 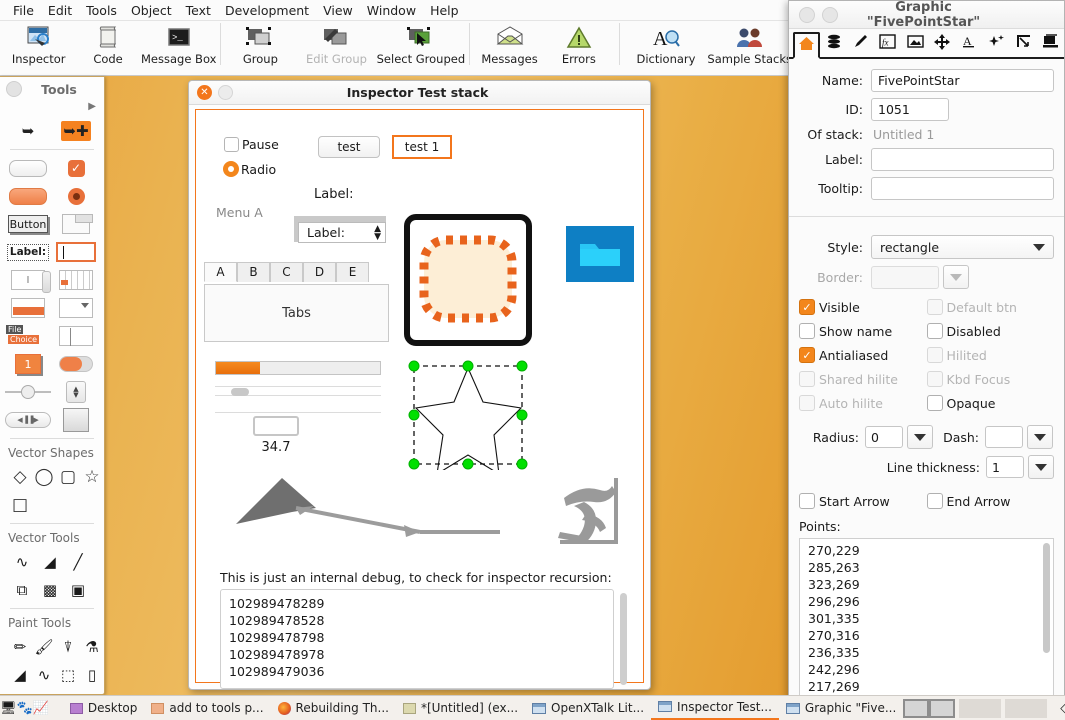 What do you see at coordinates (68, 477) in the screenshot?
I see `tool-vector-rounded-rect: ▢` at bounding box center [68, 477].